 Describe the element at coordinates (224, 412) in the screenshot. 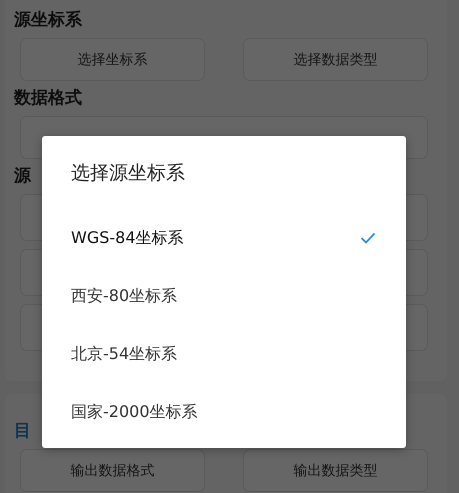

I see `dialog-option: 国家-2000坐标系` at that location.